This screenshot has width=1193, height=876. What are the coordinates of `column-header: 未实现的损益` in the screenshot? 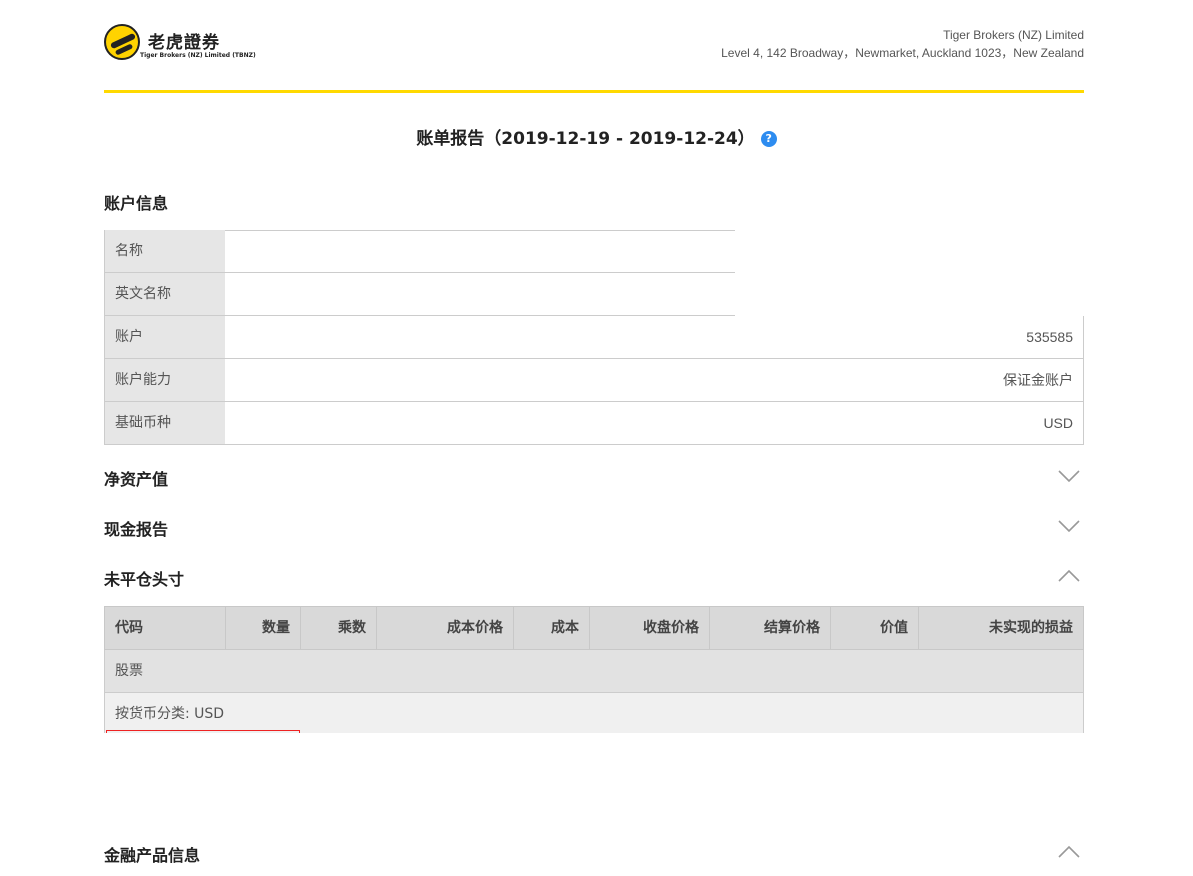 It's located at (1031, 628).